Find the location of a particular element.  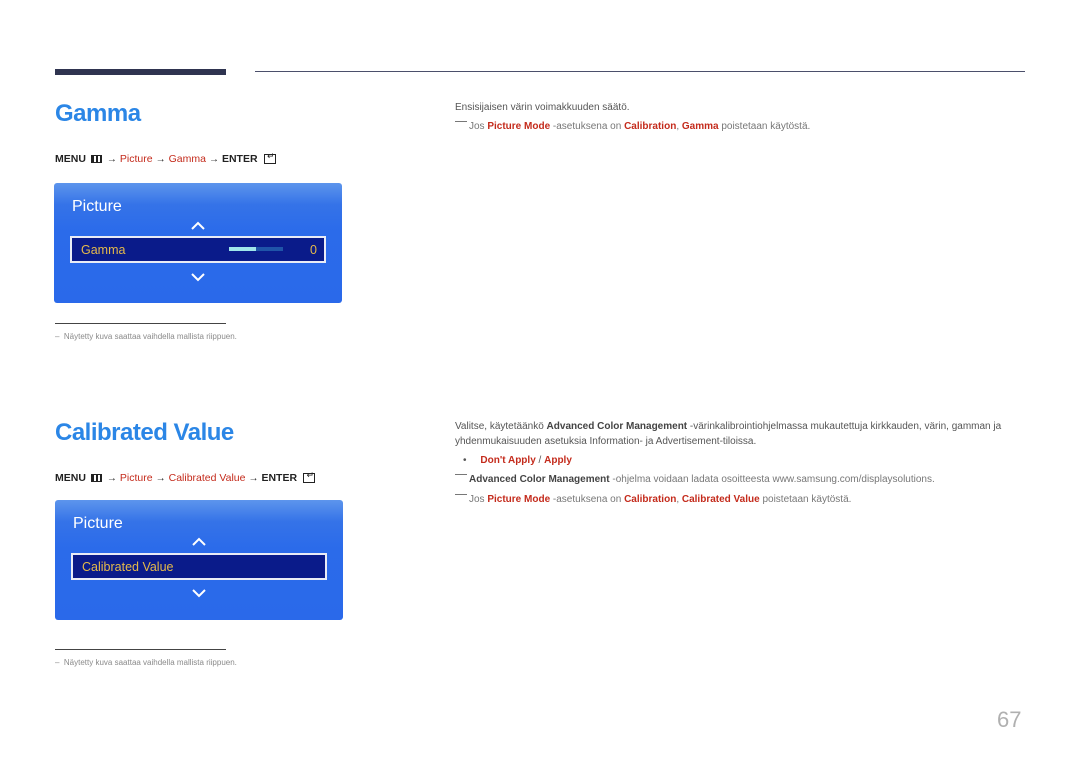

osd-item-value: 0 is located at coordinates (313, 250).